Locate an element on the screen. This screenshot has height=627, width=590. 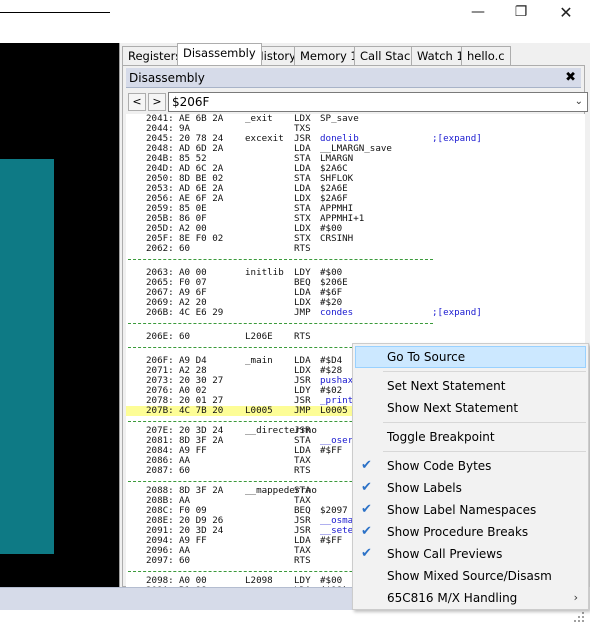
close-icon: ✖ is located at coordinates (570, 78).